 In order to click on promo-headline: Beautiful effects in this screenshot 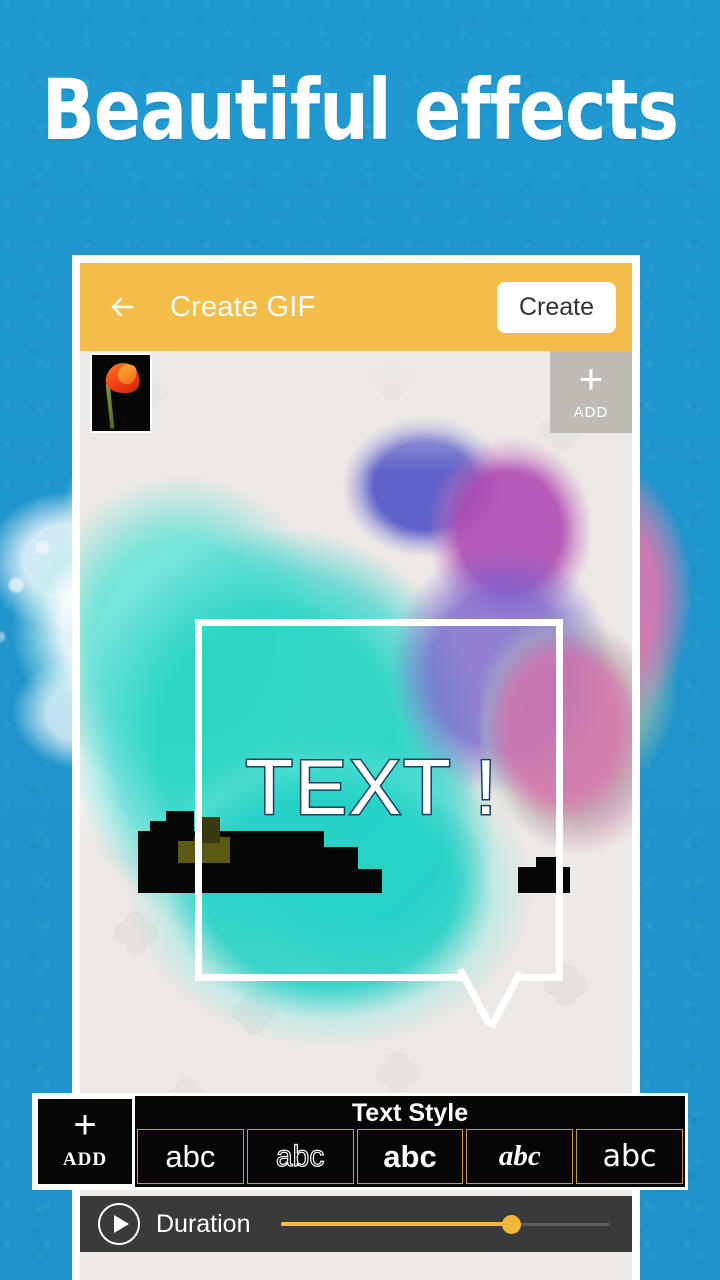, I will do `click(360, 110)`.